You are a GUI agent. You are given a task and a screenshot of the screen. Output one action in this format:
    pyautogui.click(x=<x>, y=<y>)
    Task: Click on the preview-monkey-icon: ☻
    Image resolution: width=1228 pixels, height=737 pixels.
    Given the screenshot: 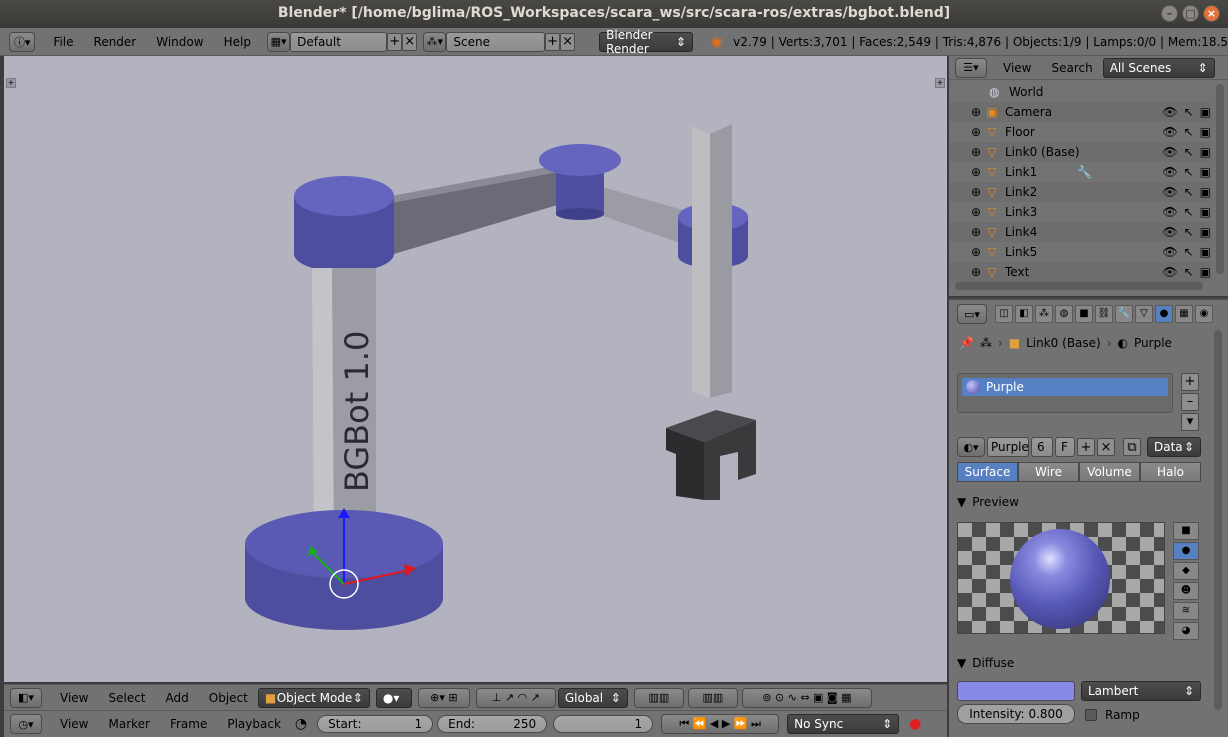 What is the action you would take?
    pyautogui.click(x=1186, y=591)
    